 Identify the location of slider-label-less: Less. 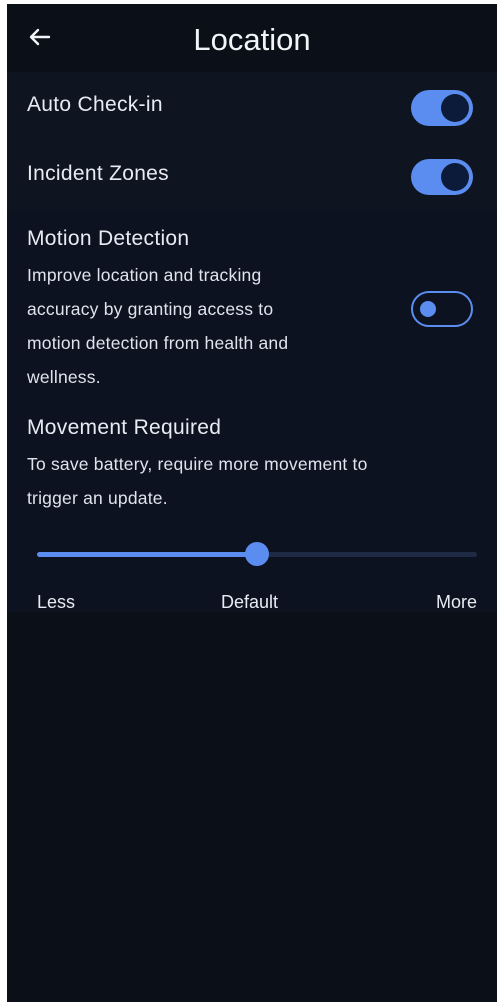
(56, 602).